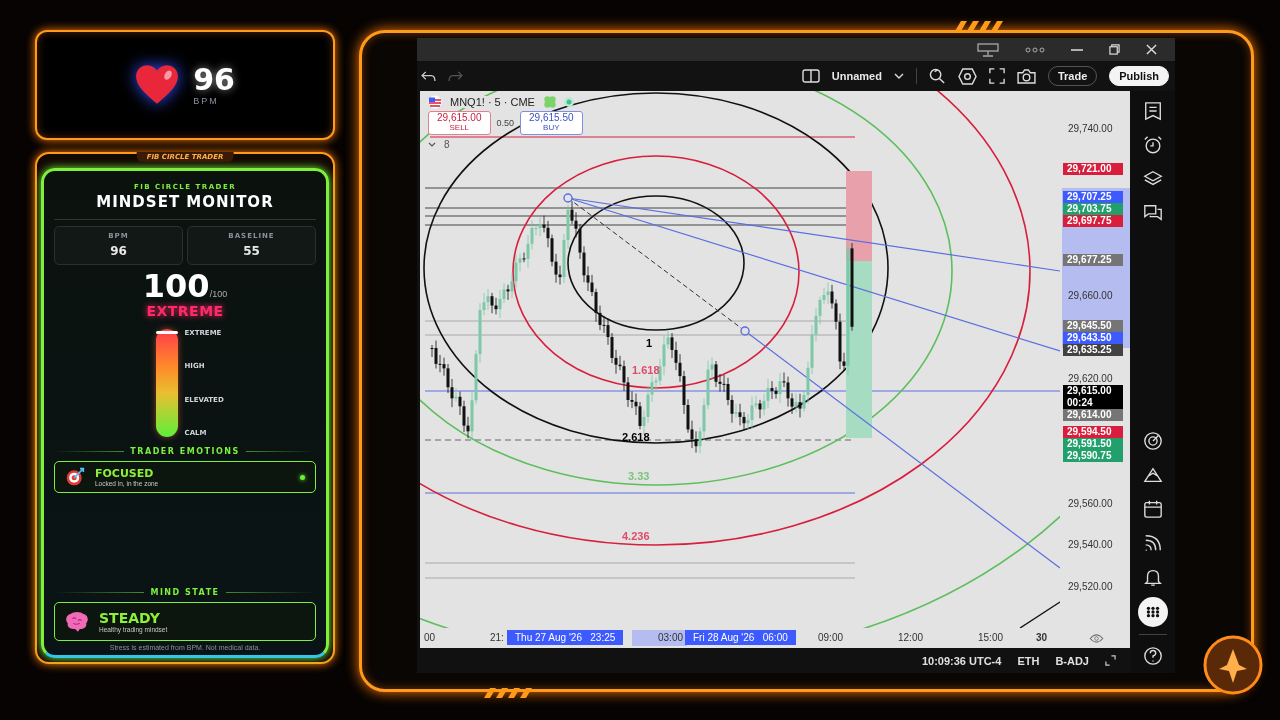 This screenshot has height=720, width=1280. Describe the element at coordinates (157, 85) in the screenshot. I see `heart-icon` at that location.